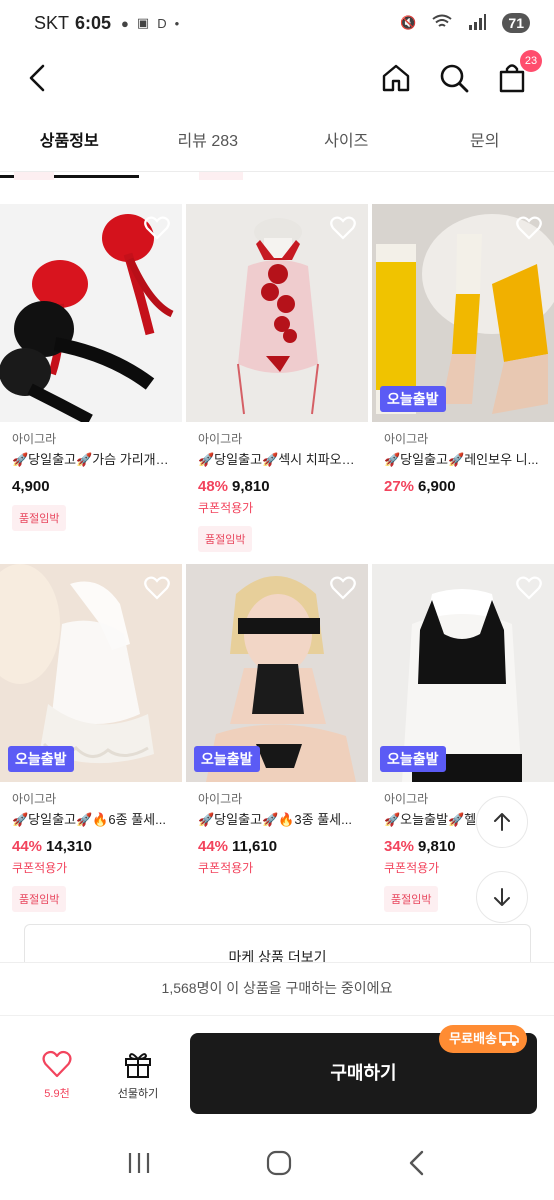  What do you see at coordinates (57, 1064) in the screenshot?
I see `heart-icon` at bounding box center [57, 1064].